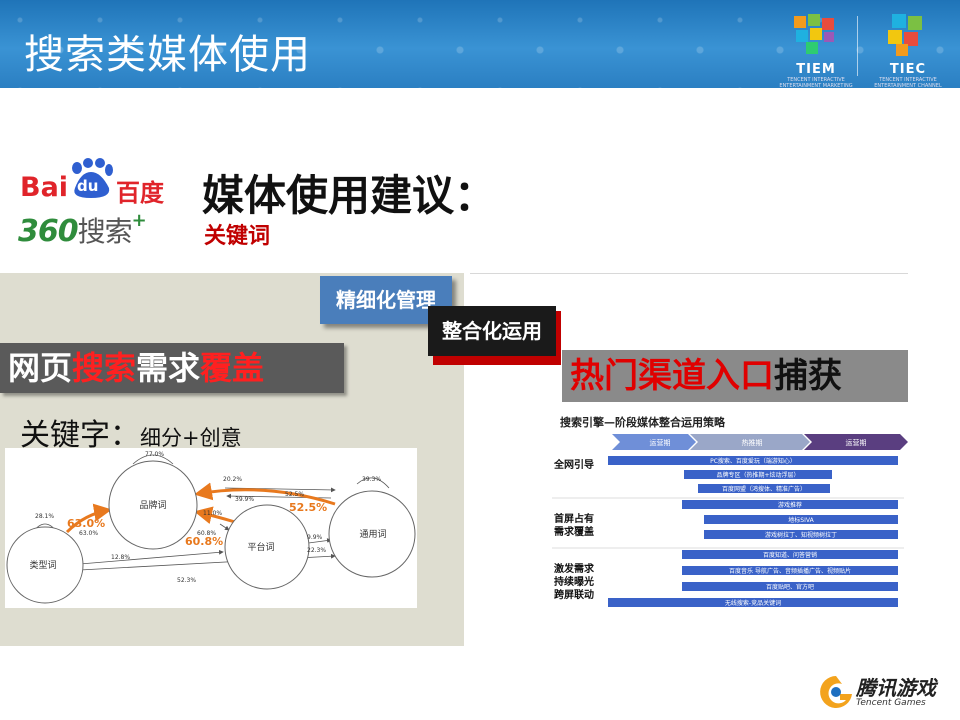 The width and height of the screenshot is (960, 720). What do you see at coordinates (857, 46) in the screenshot?
I see `logo-divider` at bounding box center [857, 46].